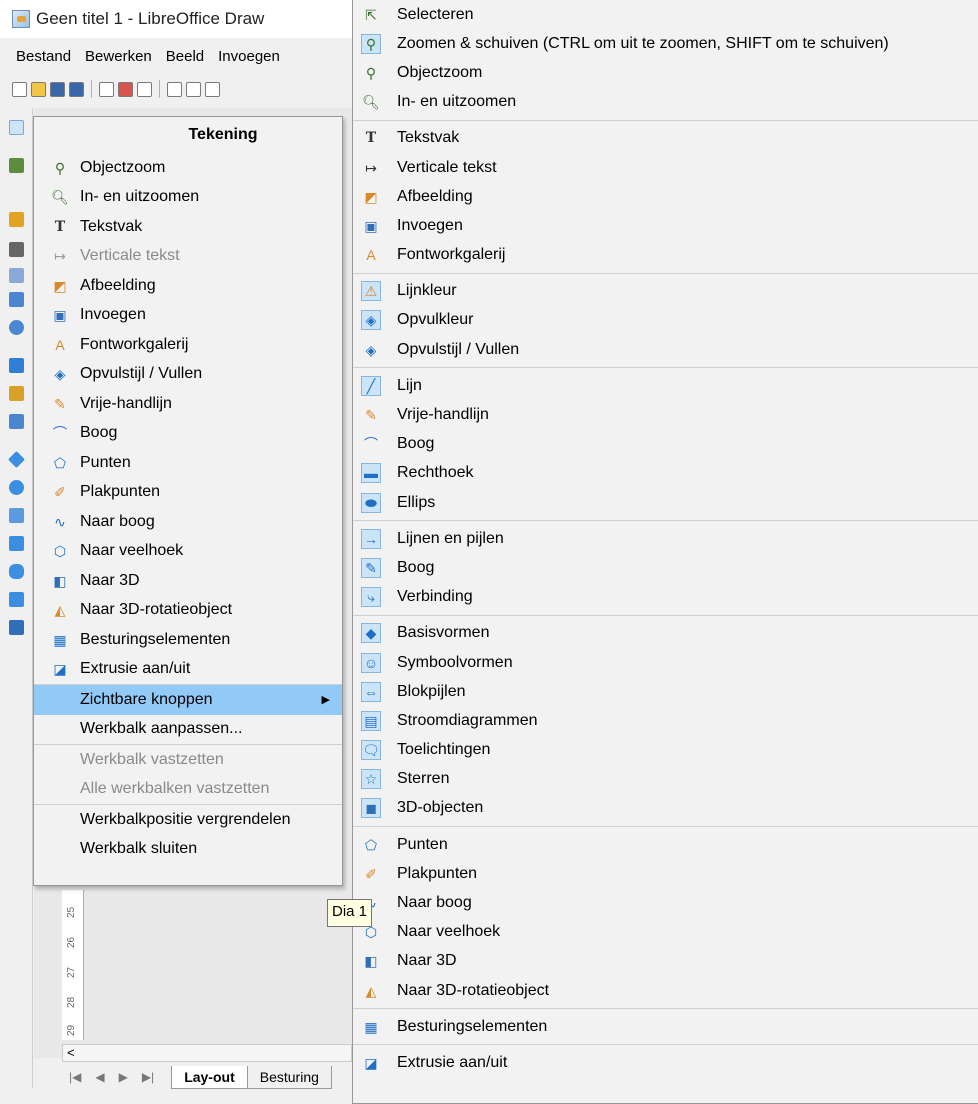  Describe the element at coordinates (16, 543) in the screenshot. I see `flowchart-icon` at that location.